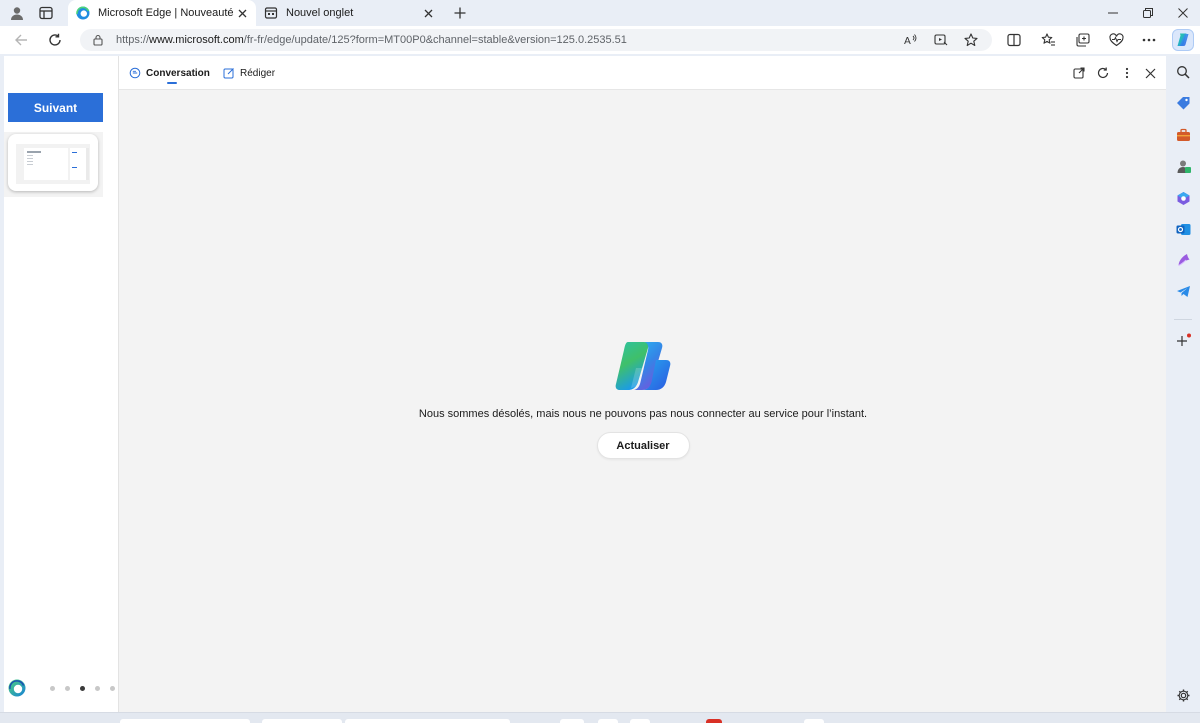 The width and height of the screenshot is (1200, 723). Describe the element at coordinates (320, 13) in the screenshot. I see `tab-title: Nouvel onglet` at that location.